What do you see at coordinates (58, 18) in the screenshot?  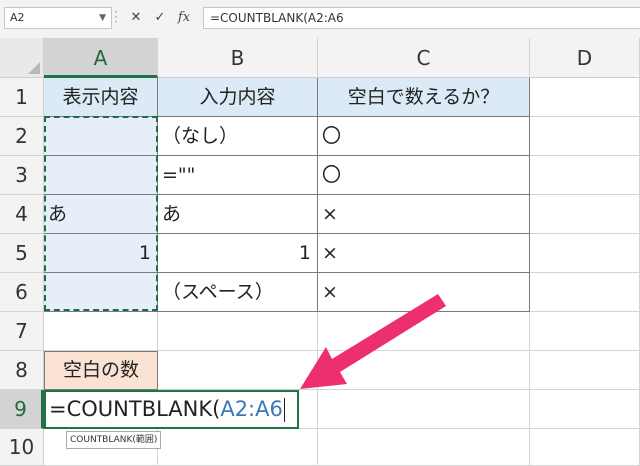 I see `name-box: A2 ▼` at bounding box center [58, 18].